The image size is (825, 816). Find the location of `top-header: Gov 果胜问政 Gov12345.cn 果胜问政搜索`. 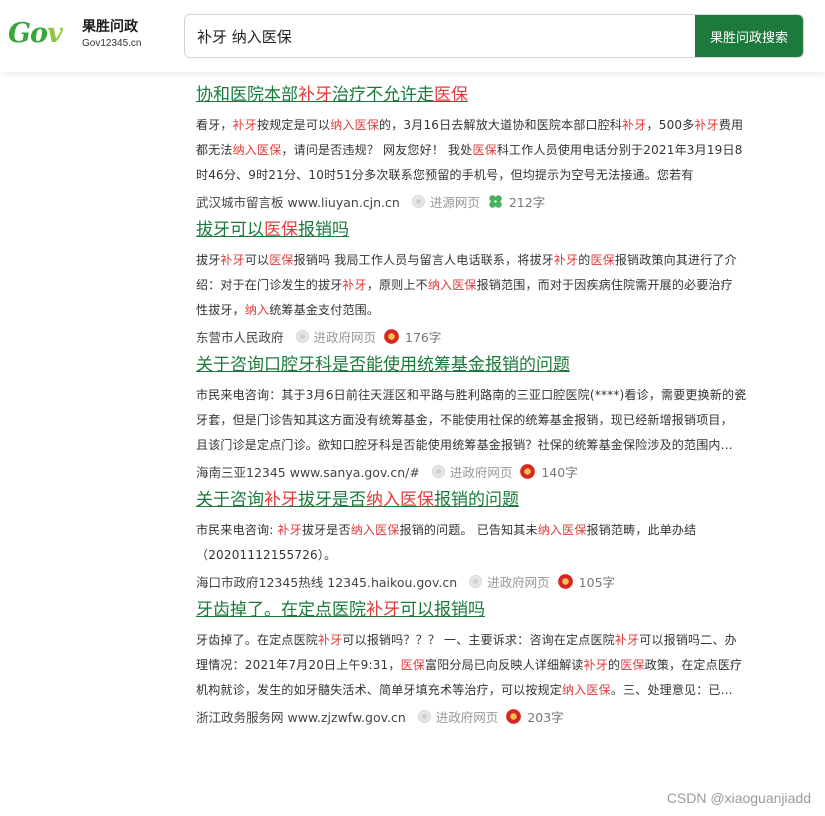

top-header: Gov 果胜问政 Gov12345.cn 果胜问政搜索 is located at coordinates (412, 36).